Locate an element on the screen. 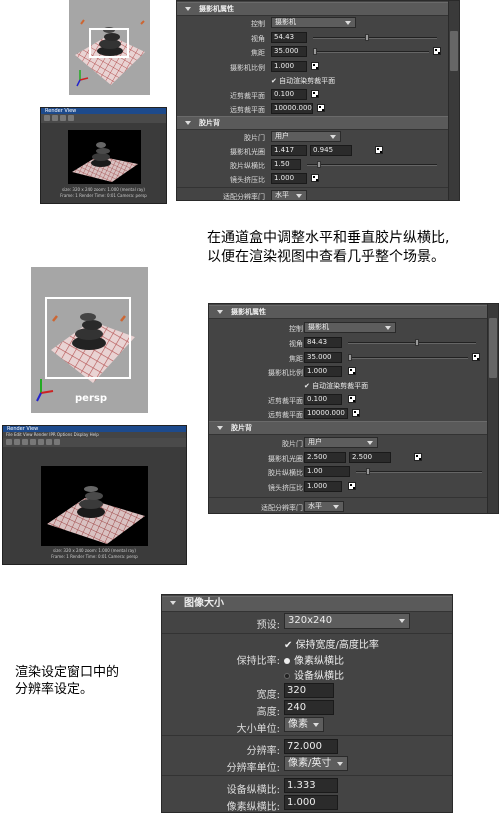  angle-field: 54.43 is located at coordinates (289, 37).